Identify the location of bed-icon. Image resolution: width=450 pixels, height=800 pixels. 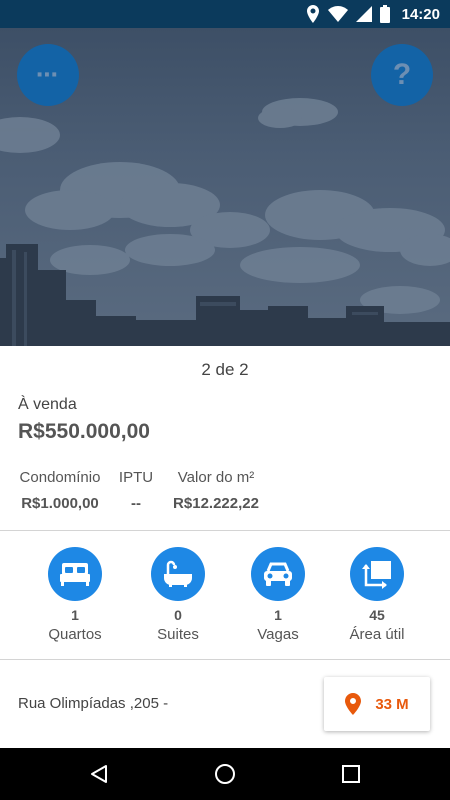
(75, 574).